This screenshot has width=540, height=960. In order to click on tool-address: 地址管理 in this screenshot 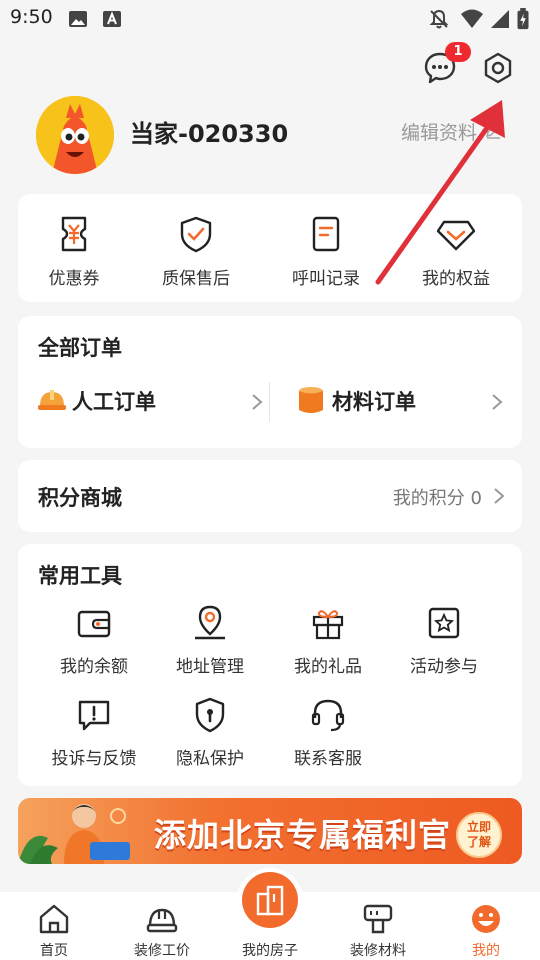, I will do `click(210, 640)`.